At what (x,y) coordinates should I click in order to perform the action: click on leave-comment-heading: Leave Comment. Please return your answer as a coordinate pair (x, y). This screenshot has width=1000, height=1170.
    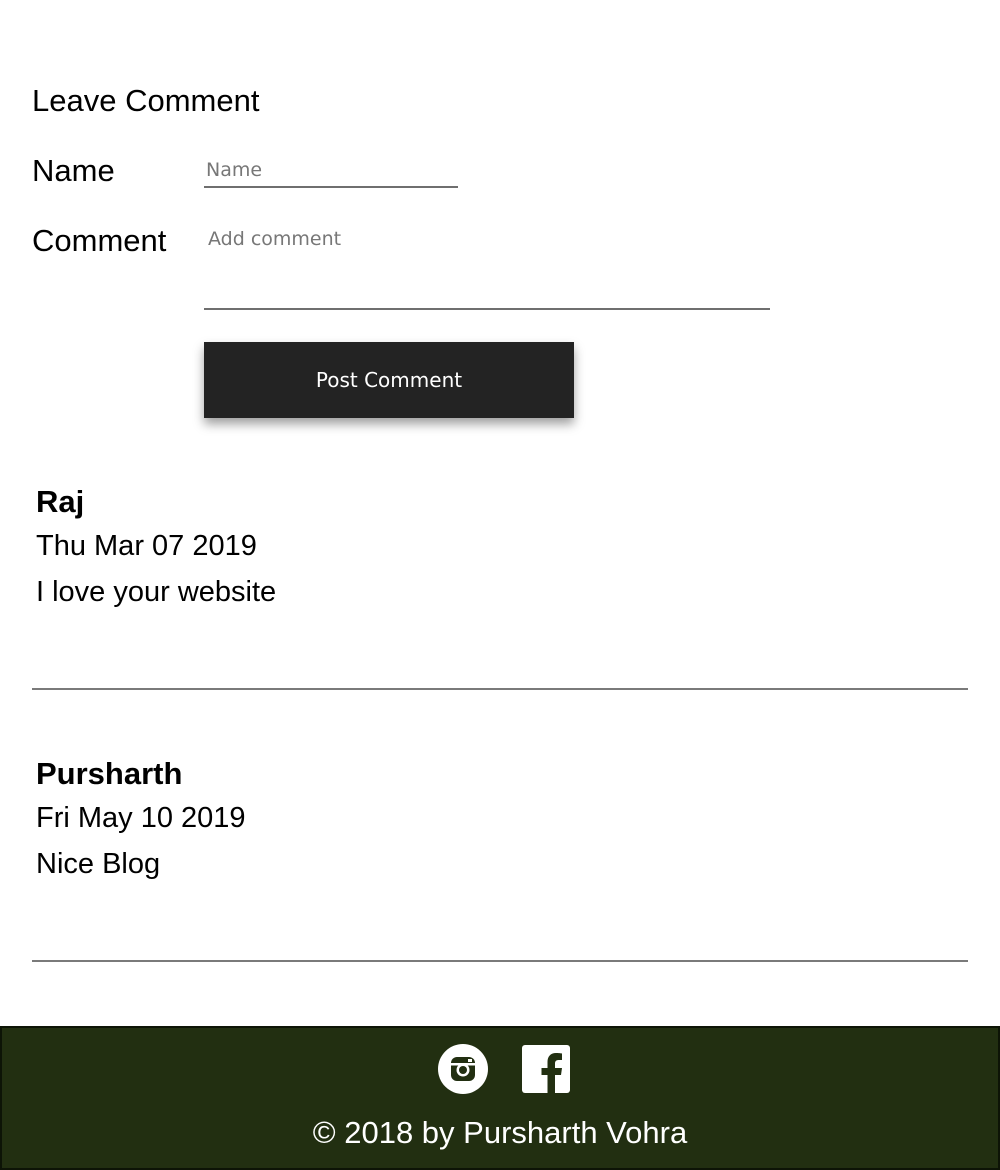
    Looking at the image, I should click on (146, 100).